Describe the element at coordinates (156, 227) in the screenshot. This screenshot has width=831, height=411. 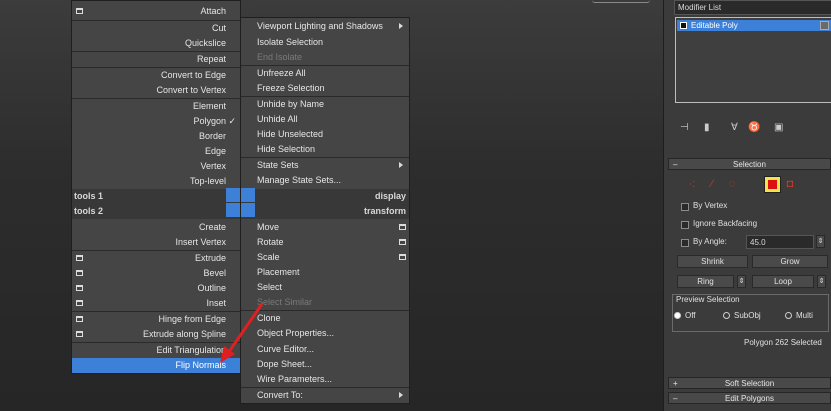
I see `menu-item-create: Create` at that location.